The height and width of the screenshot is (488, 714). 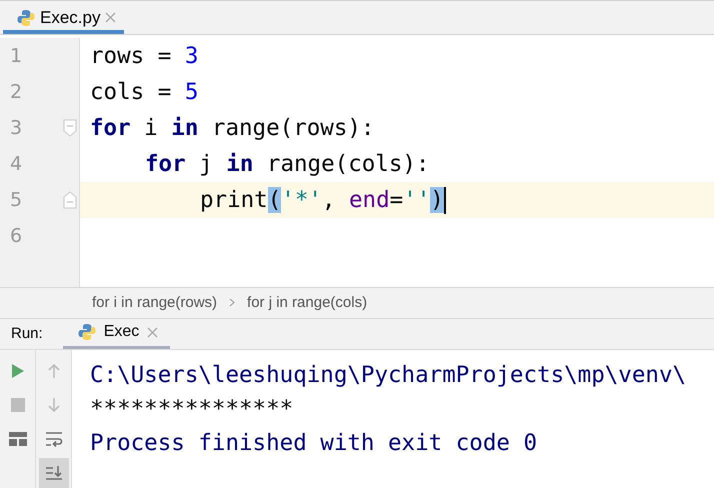 I want to click on console-line: C:\Users\leeshuqing\PycharmProjects\mp\venv\, so click(x=388, y=375).